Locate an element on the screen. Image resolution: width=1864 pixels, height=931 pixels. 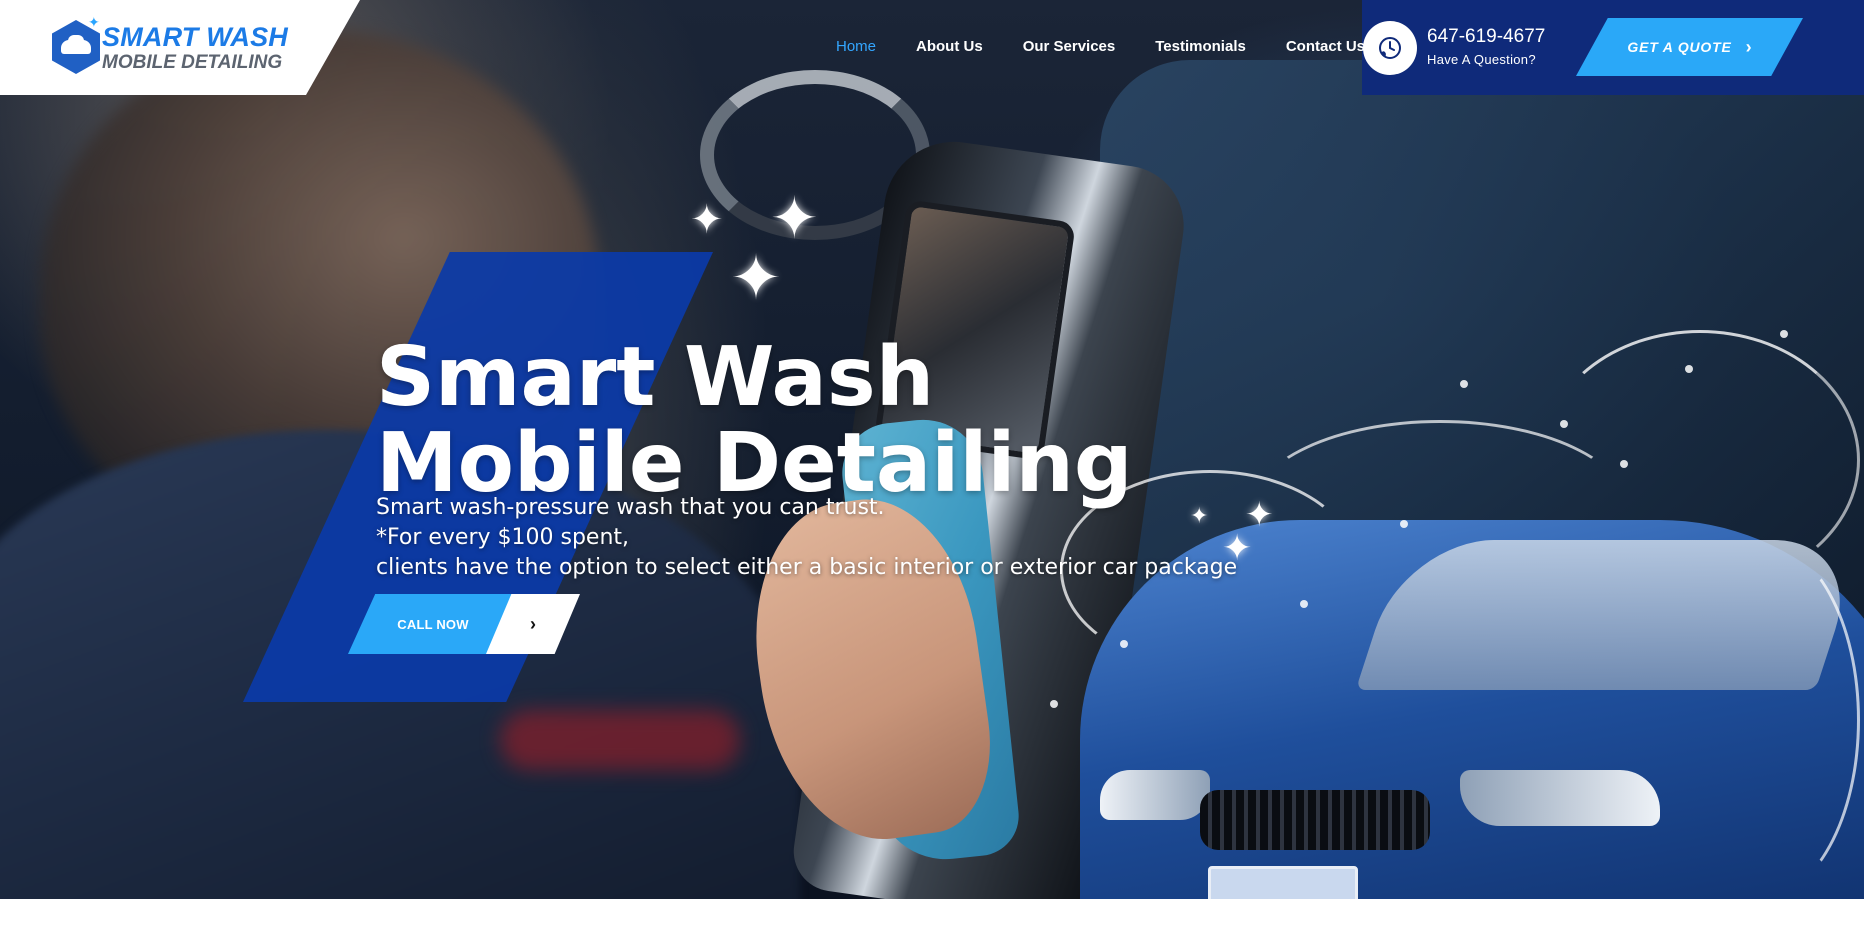
phone-question-label: Have A Question? is located at coordinates (1481, 59).